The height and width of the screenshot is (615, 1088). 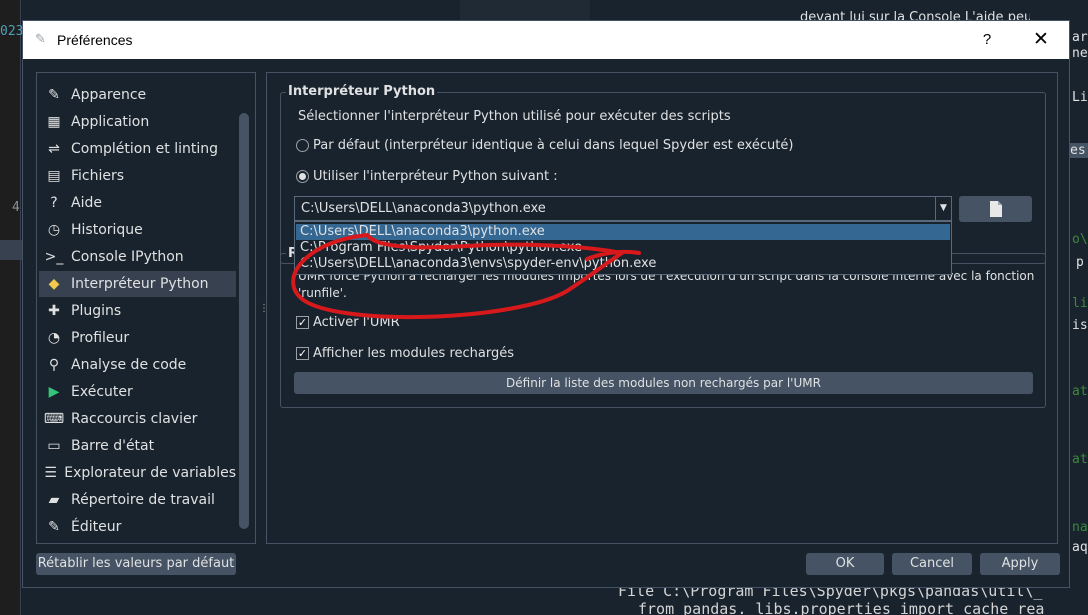 I want to click on keyboard-icon: ⌨, so click(x=54, y=419).